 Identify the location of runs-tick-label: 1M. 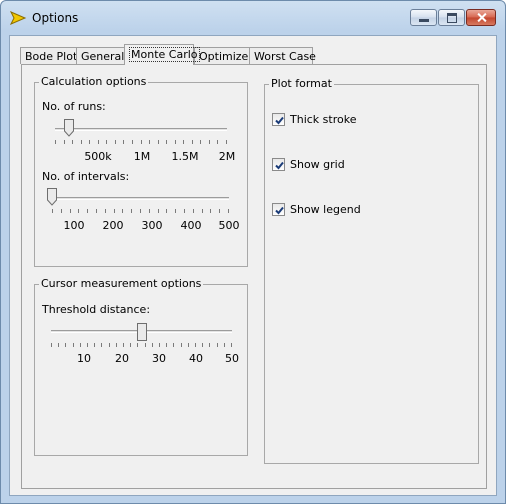
(142, 156).